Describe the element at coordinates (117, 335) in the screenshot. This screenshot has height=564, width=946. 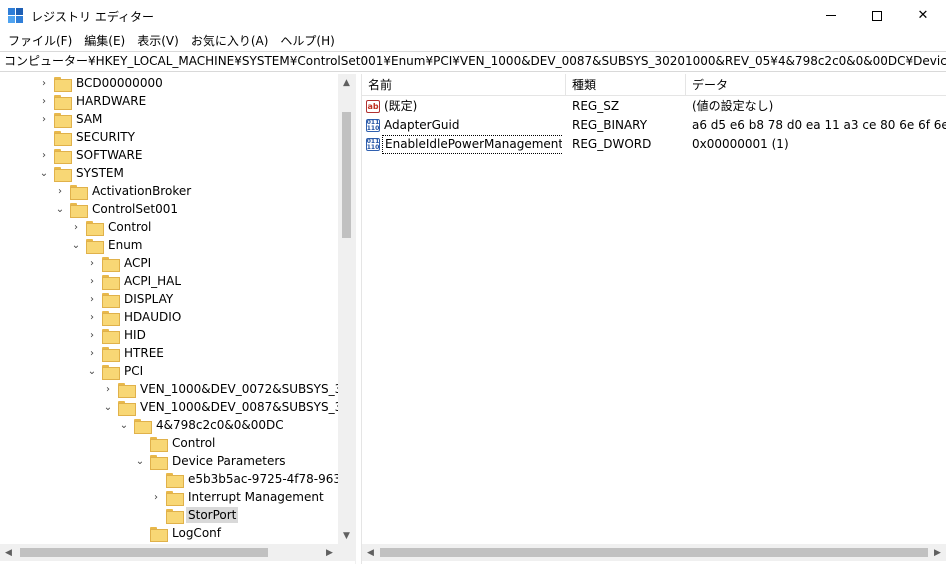
I see `tree-node: › HID` at that location.